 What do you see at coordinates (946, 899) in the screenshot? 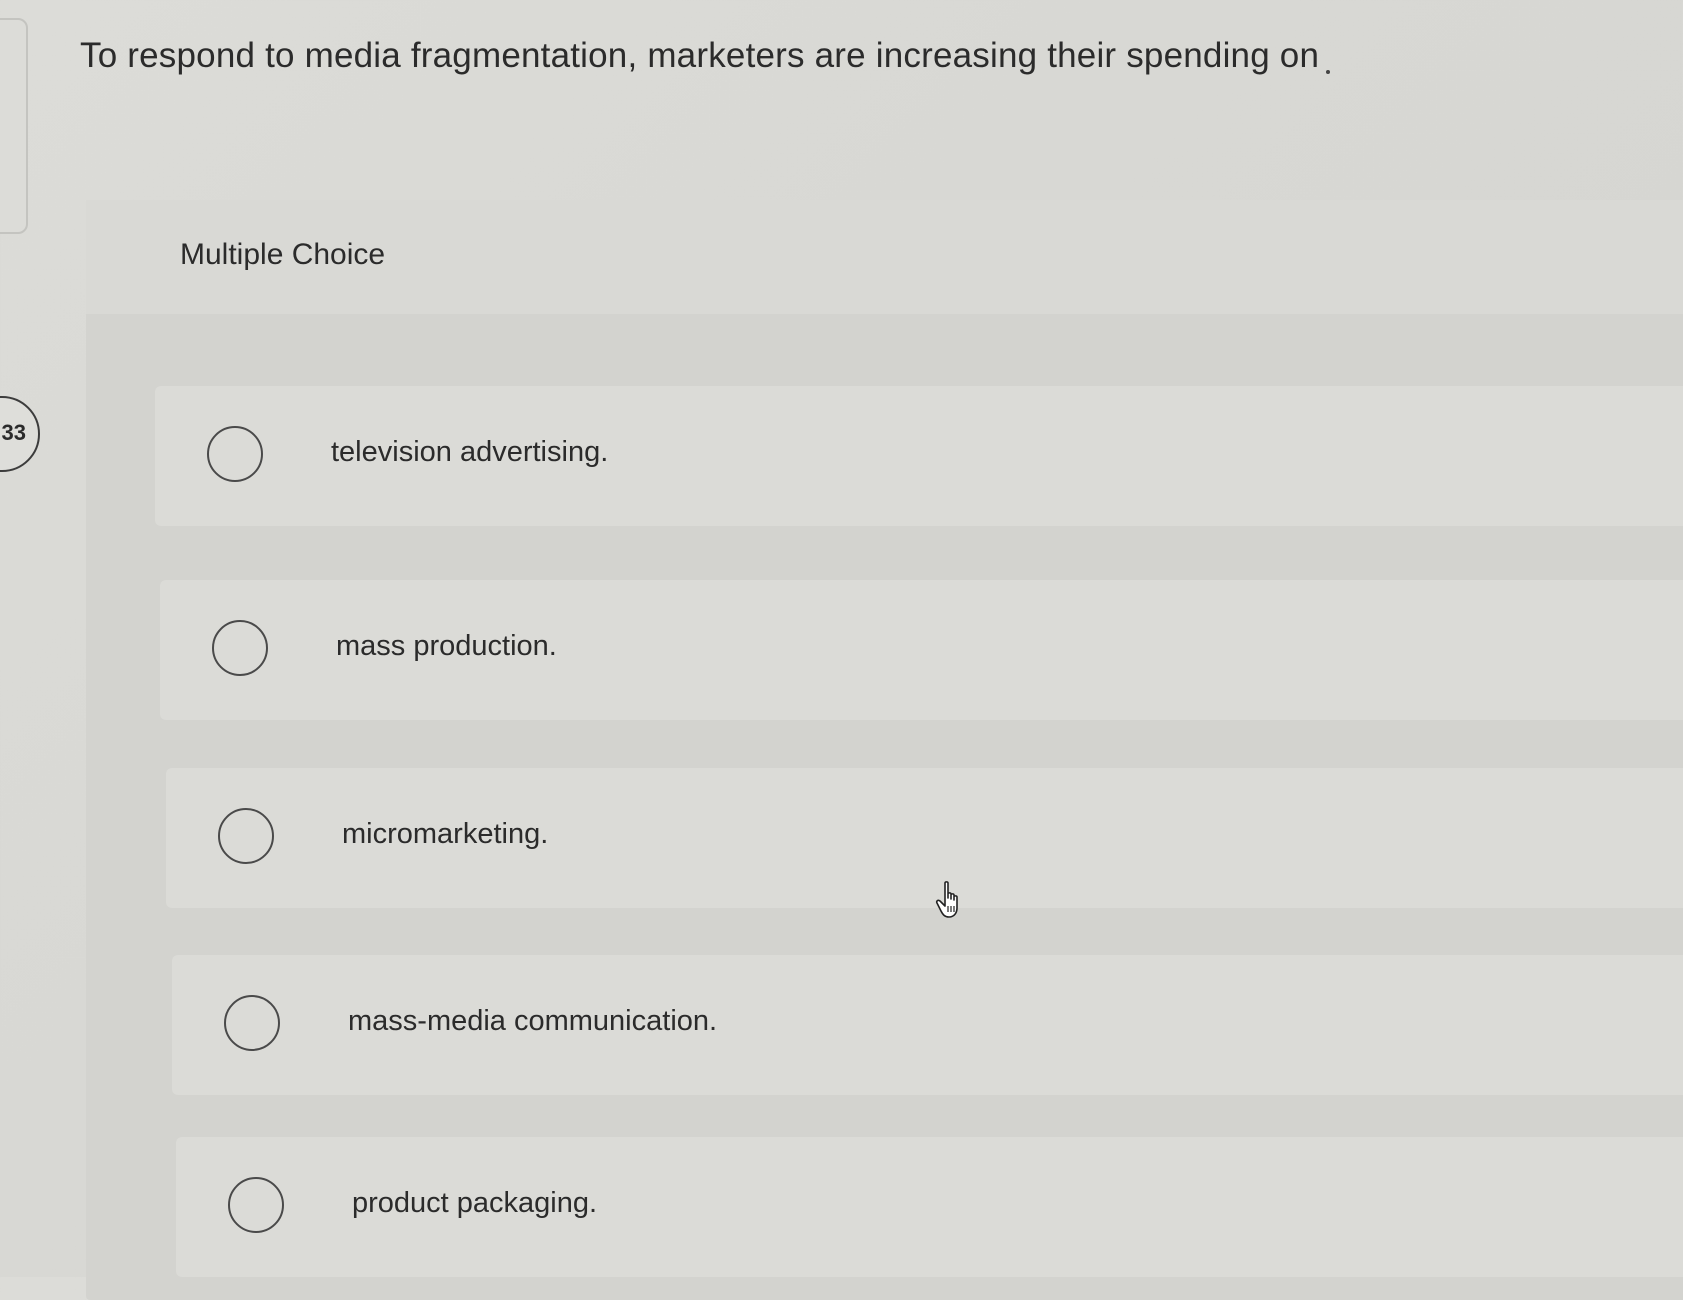
I see `hand-pointer-icon` at bounding box center [946, 899].